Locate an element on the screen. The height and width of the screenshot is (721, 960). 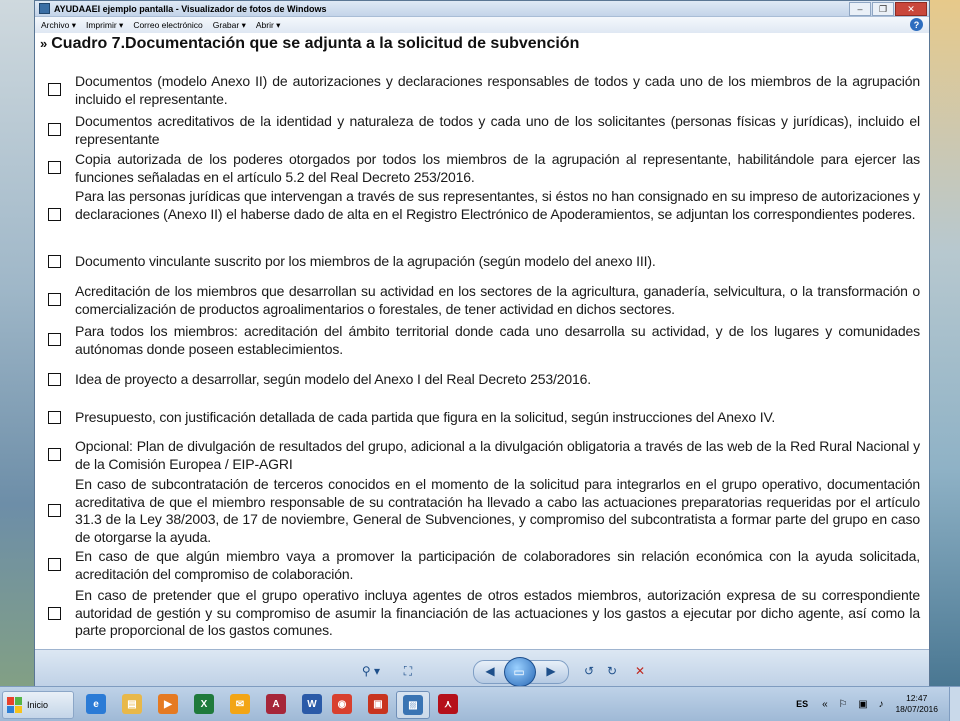
taskbar-app-acrobat: ▣ is located at coordinates (378, 704).